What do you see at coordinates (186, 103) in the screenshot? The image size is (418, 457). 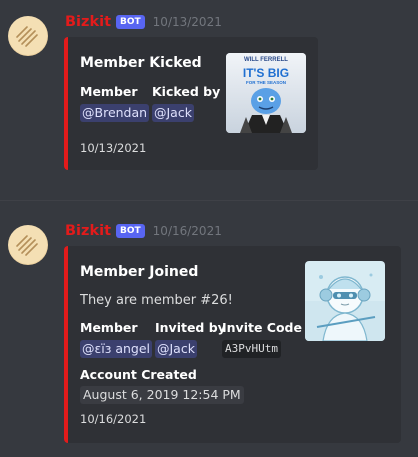 I see `field-kicked-by: Kicked by @Jack` at bounding box center [186, 103].